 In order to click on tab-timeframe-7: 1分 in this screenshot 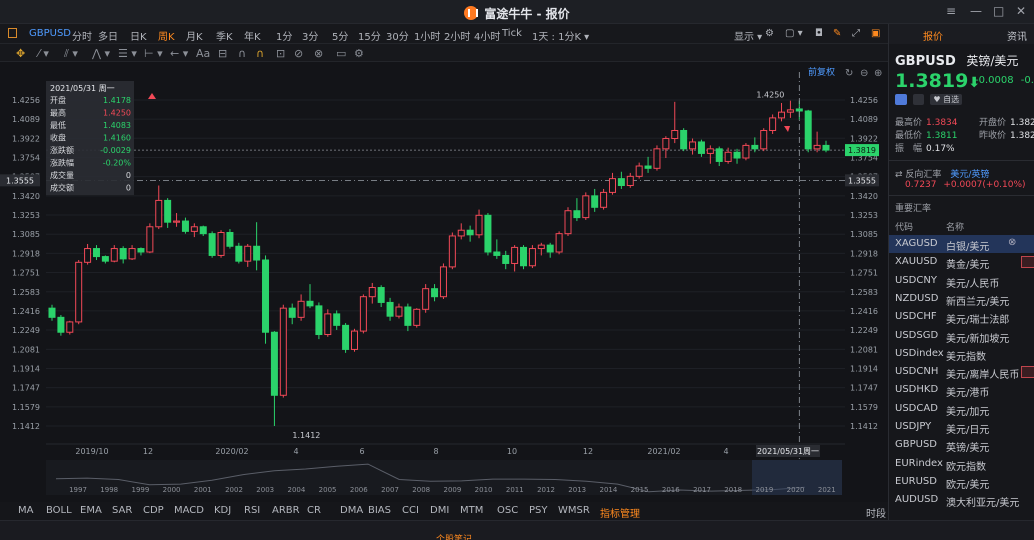, I will do `click(284, 35)`.